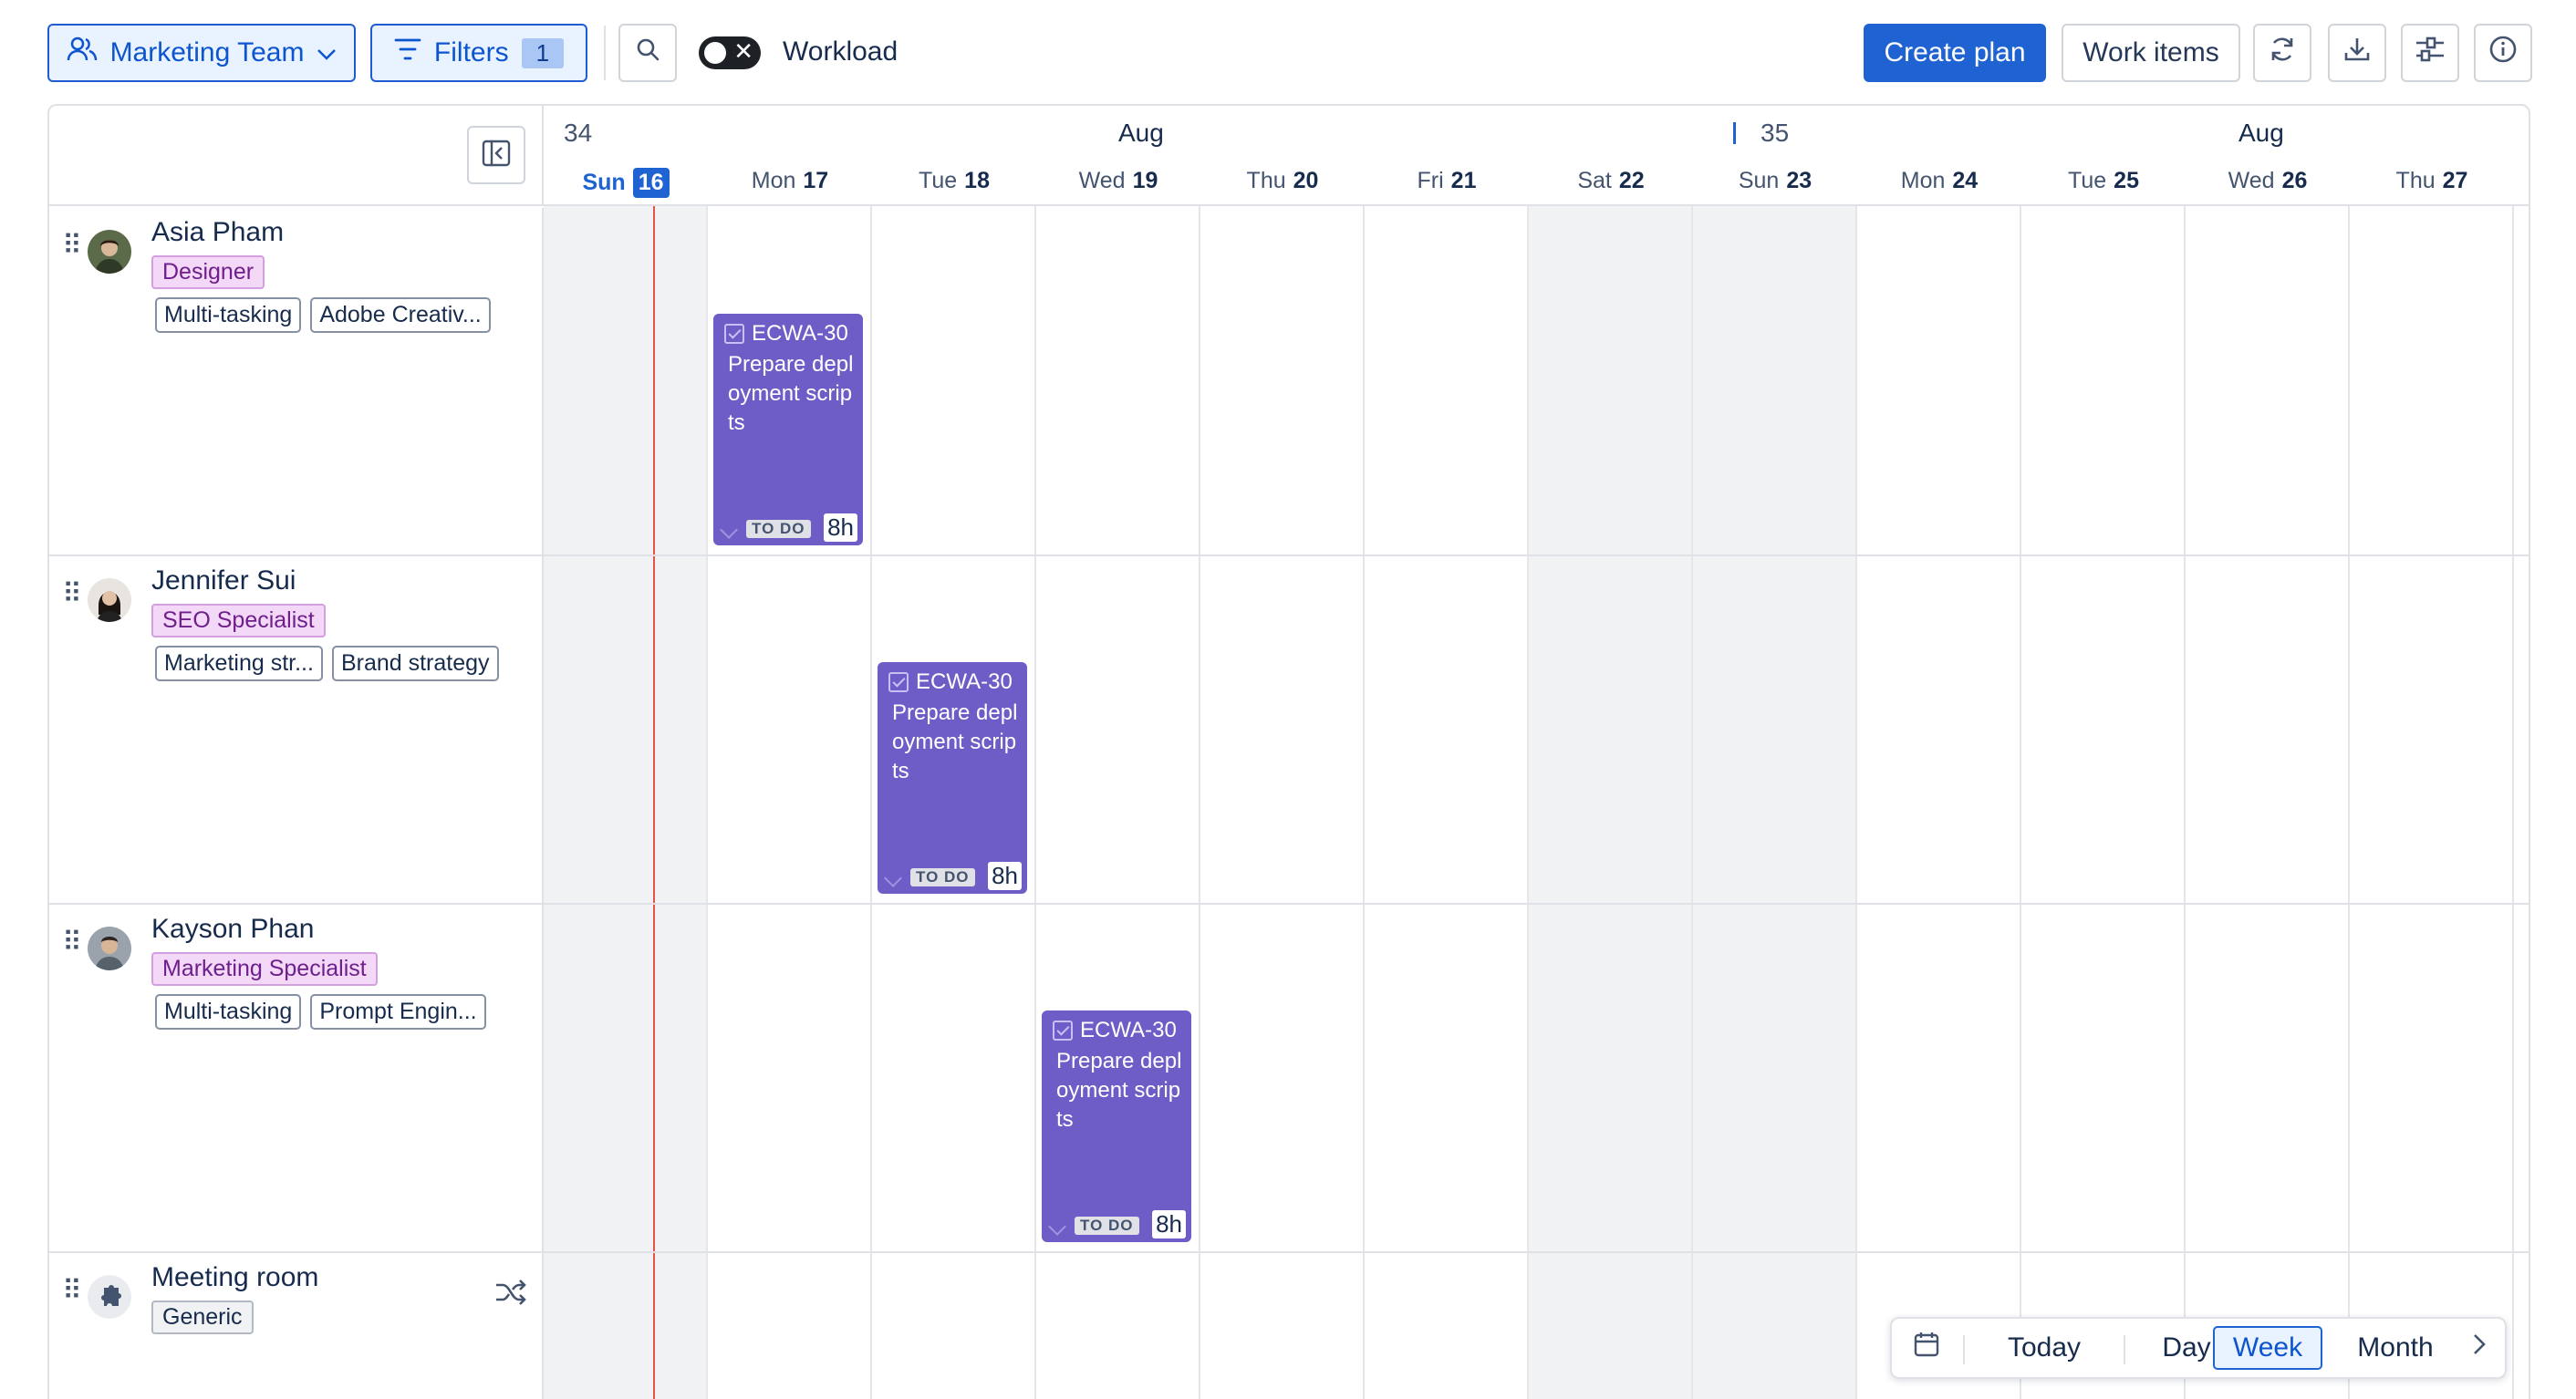 The image size is (2576, 1399). Describe the element at coordinates (1799, 181) in the screenshot. I see `day-date: 23` at that location.